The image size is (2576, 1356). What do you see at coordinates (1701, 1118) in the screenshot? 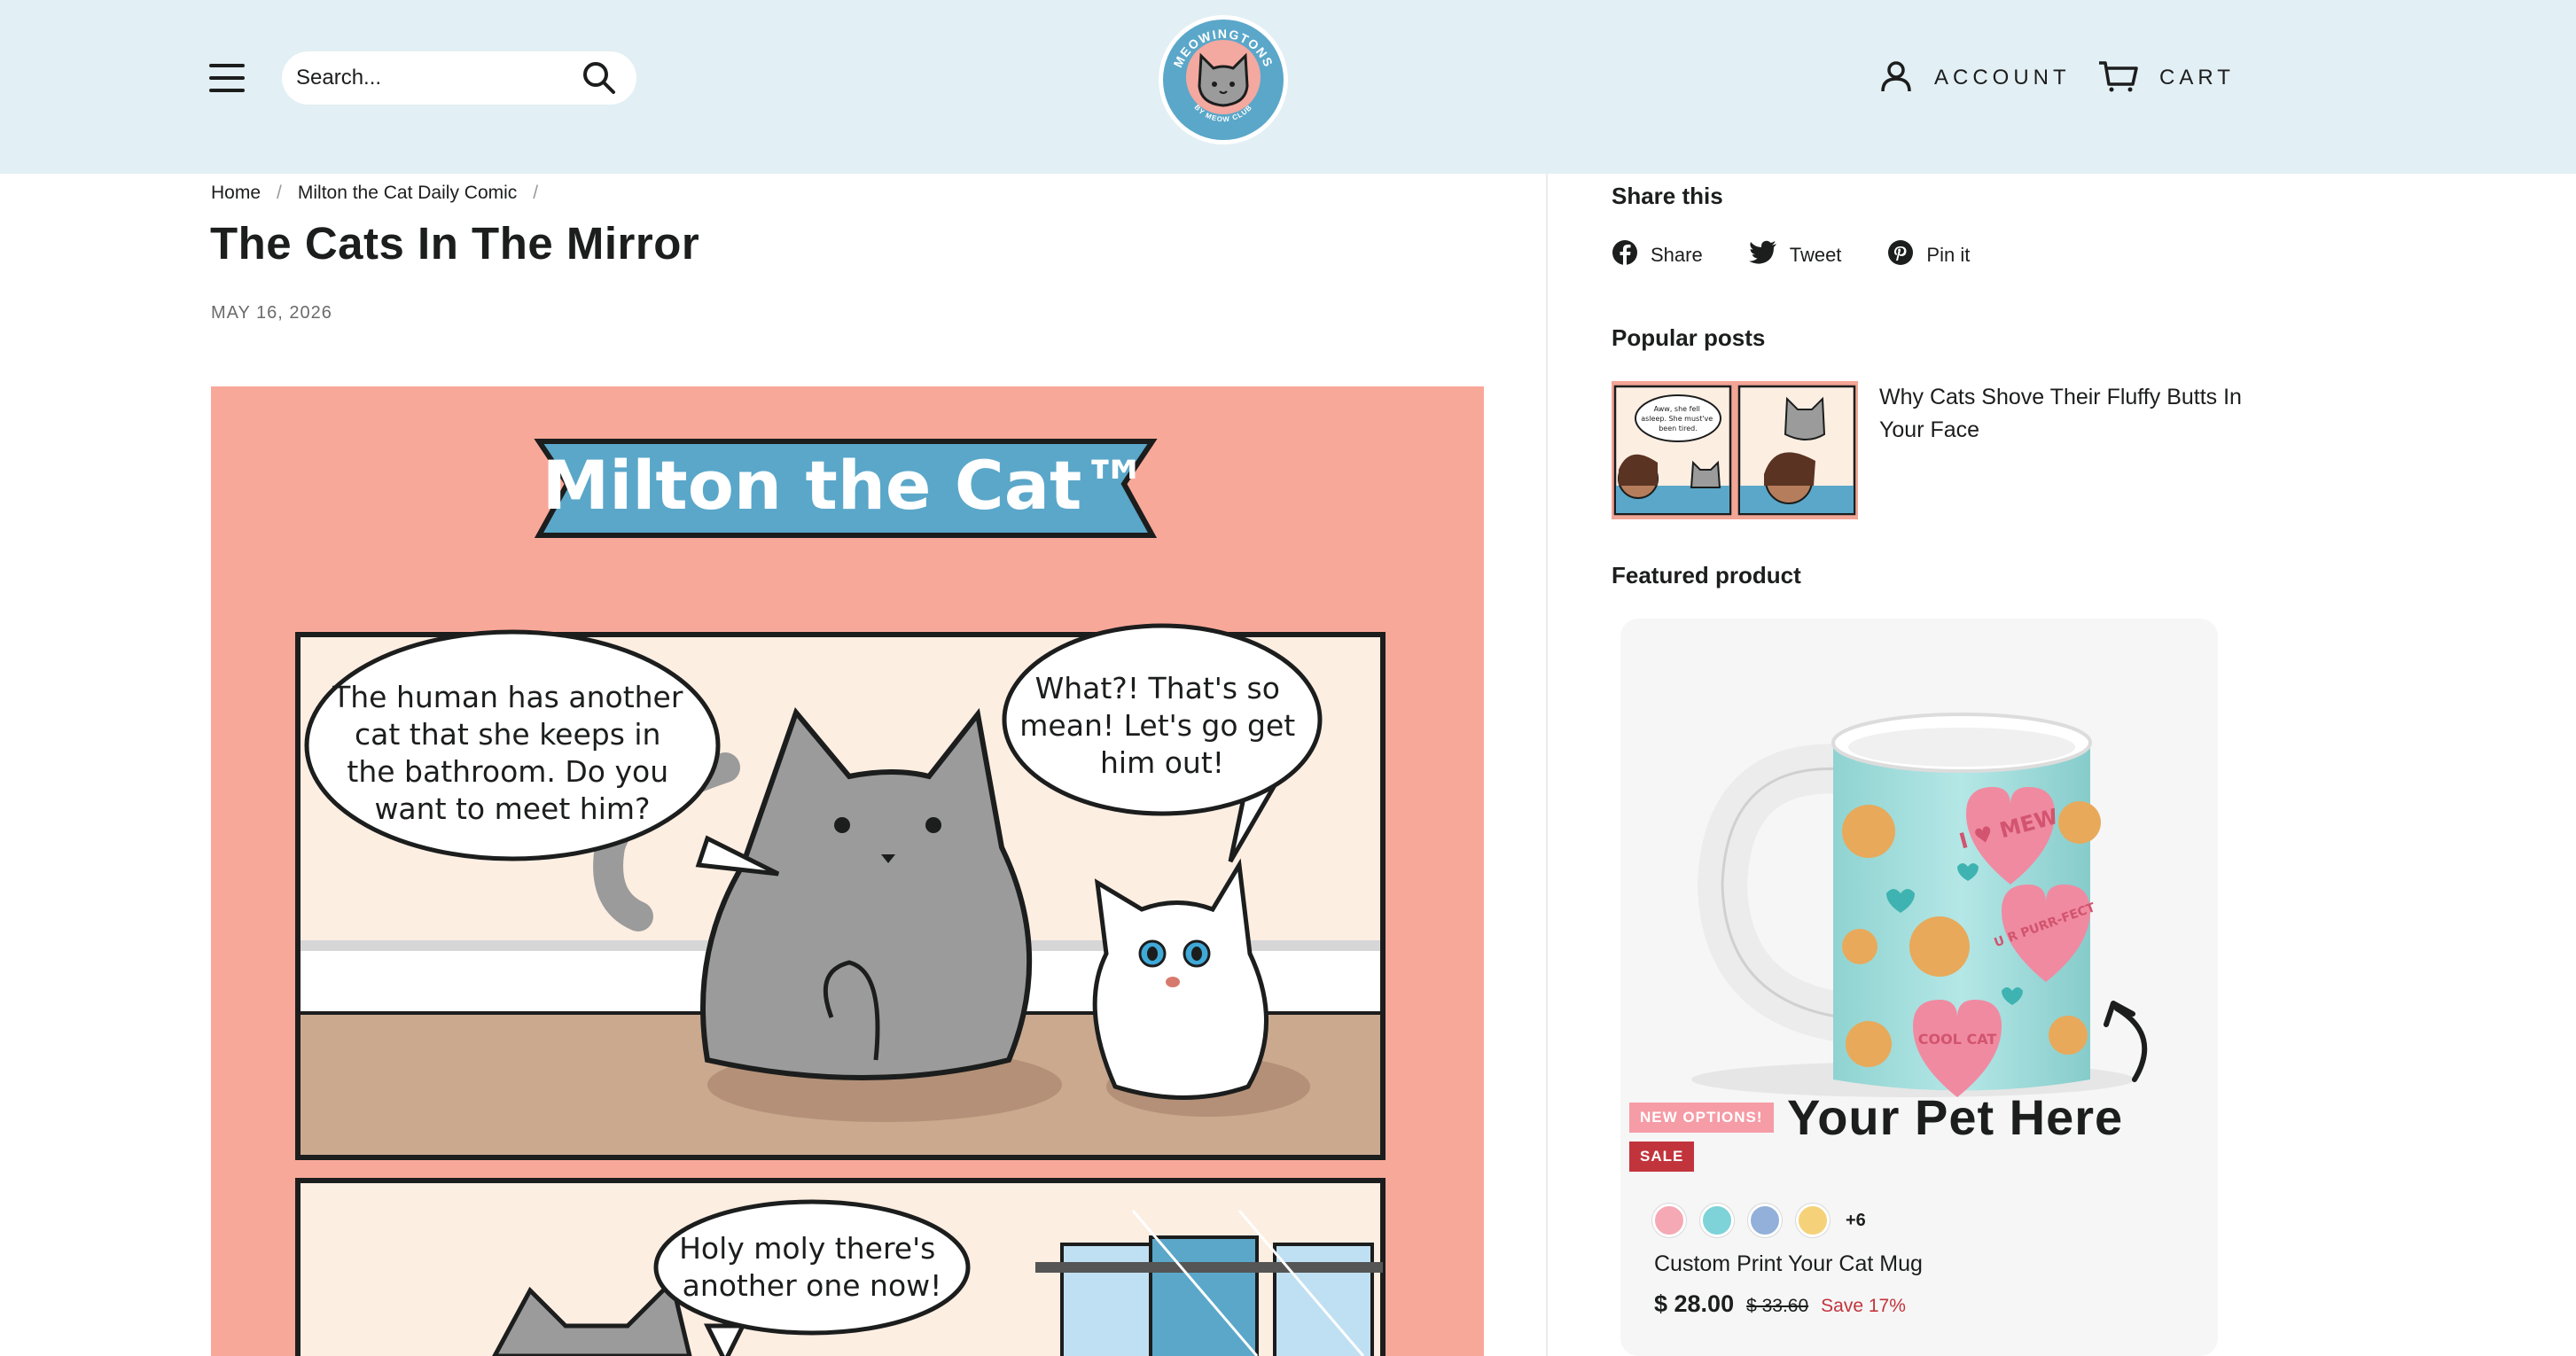
I see `new-options-badge: NEW OPTIONS!` at bounding box center [1701, 1118].